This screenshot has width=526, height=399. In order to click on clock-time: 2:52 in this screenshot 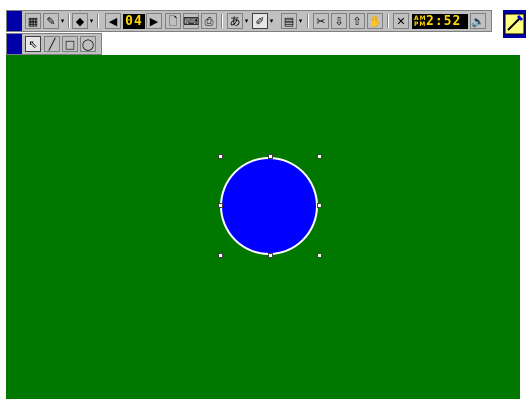, I will do `click(444, 21)`.